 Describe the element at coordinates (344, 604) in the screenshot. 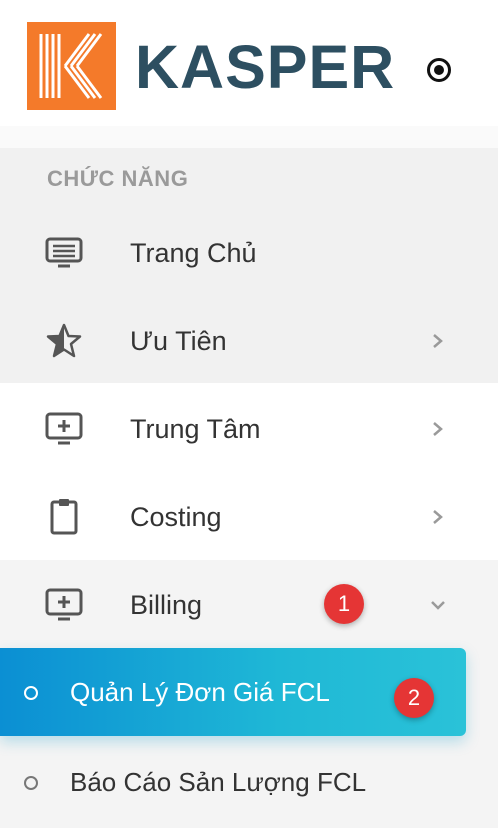

I see `step-badge-1: 1` at that location.